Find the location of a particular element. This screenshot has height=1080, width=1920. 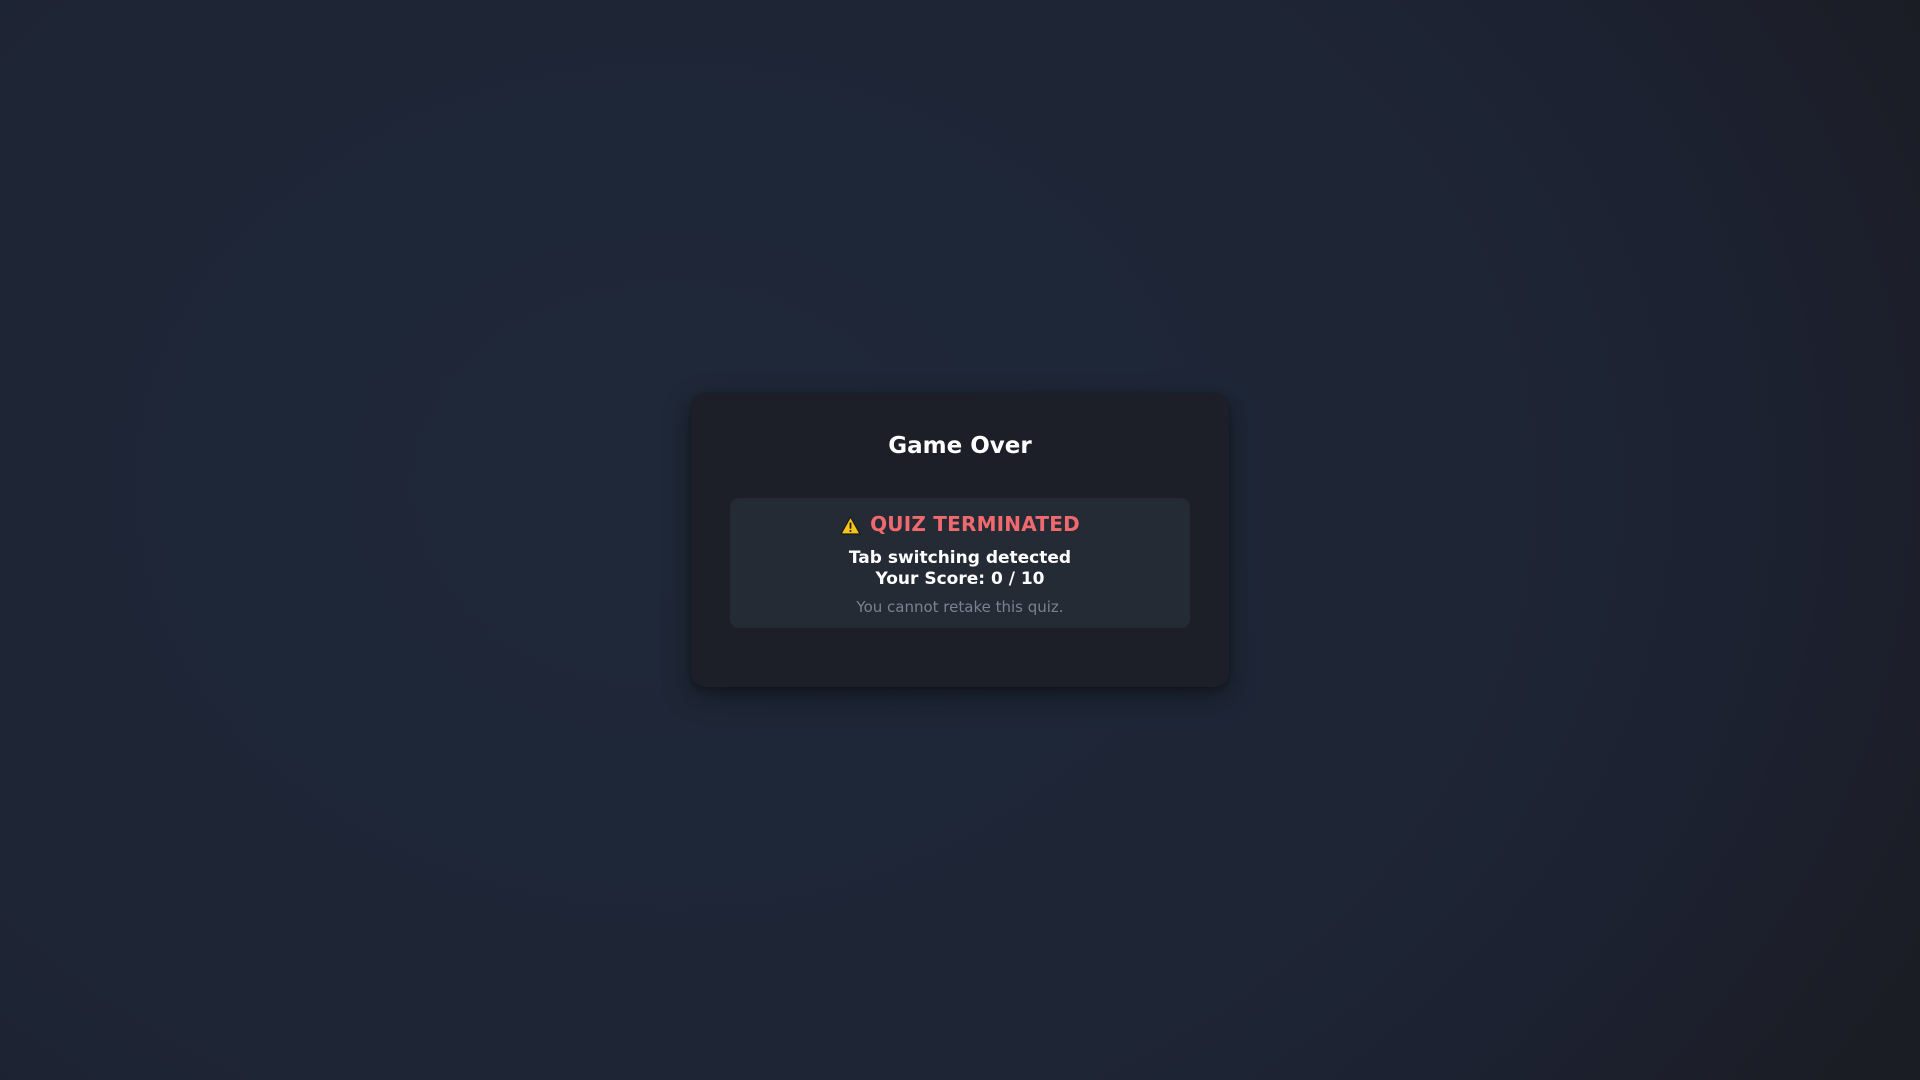

termination-label: QUIZ TERMINATED is located at coordinates (975, 524).